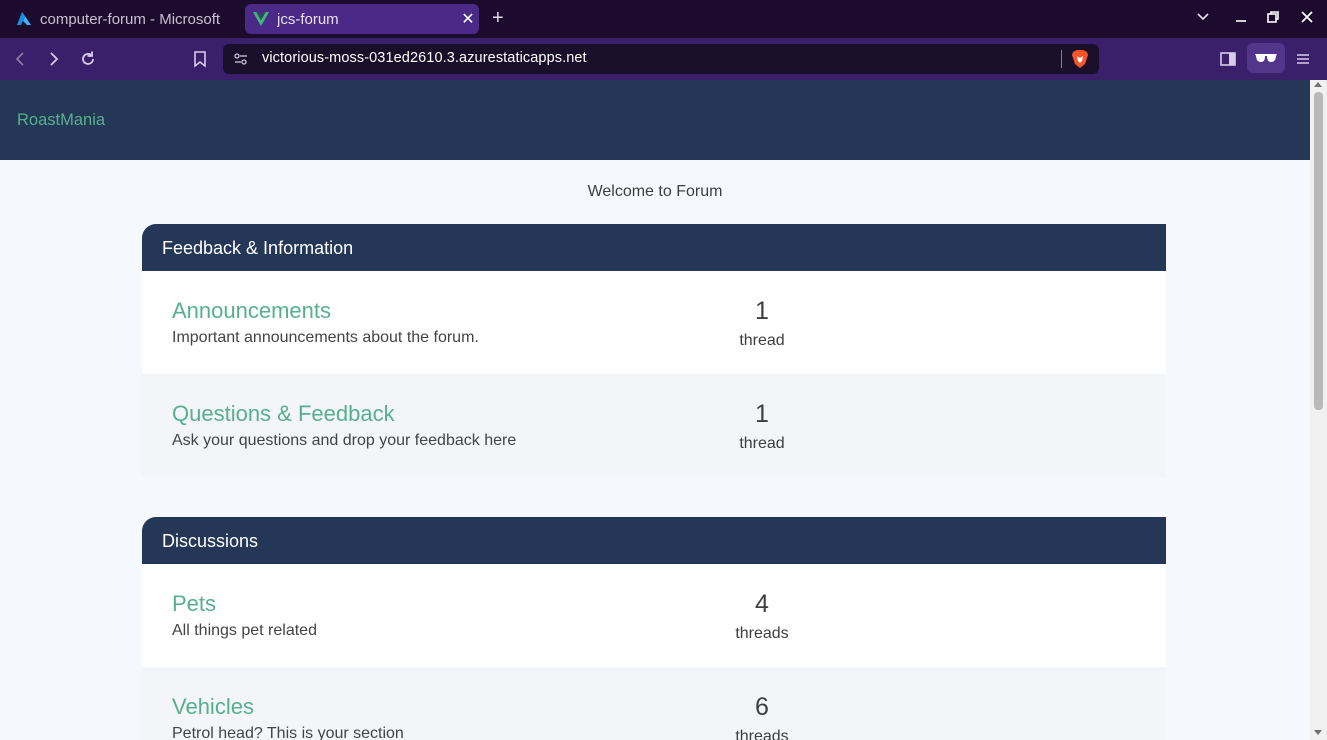  What do you see at coordinates (1273, 19) in the screenshot?
I see `restore-icon` at bounding box center [1273, 19].